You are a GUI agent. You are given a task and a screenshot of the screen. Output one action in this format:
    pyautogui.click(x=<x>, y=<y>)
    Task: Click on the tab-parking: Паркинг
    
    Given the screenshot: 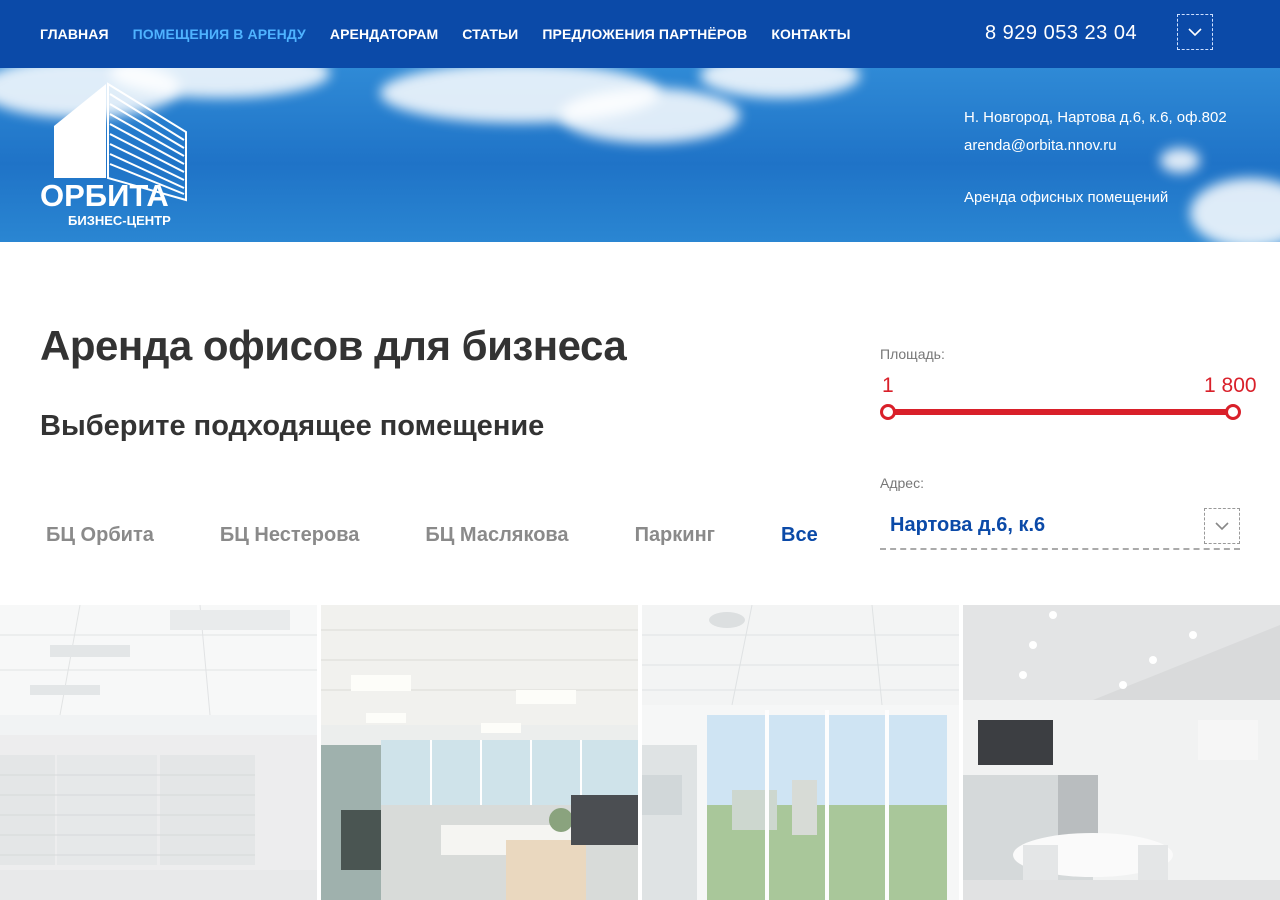 What is the action you would take?
    pyautogui.click(x=675, y=535)
    